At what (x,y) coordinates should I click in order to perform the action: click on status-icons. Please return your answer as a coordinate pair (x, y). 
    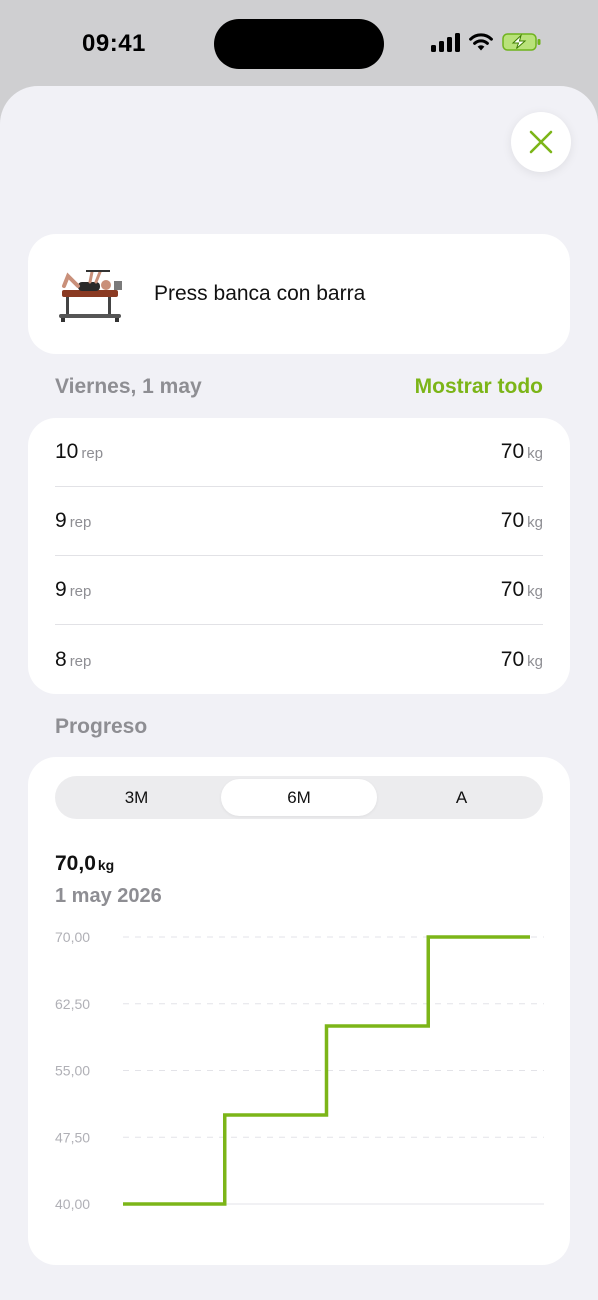
    Looking at the image, I should click on (486, 42).